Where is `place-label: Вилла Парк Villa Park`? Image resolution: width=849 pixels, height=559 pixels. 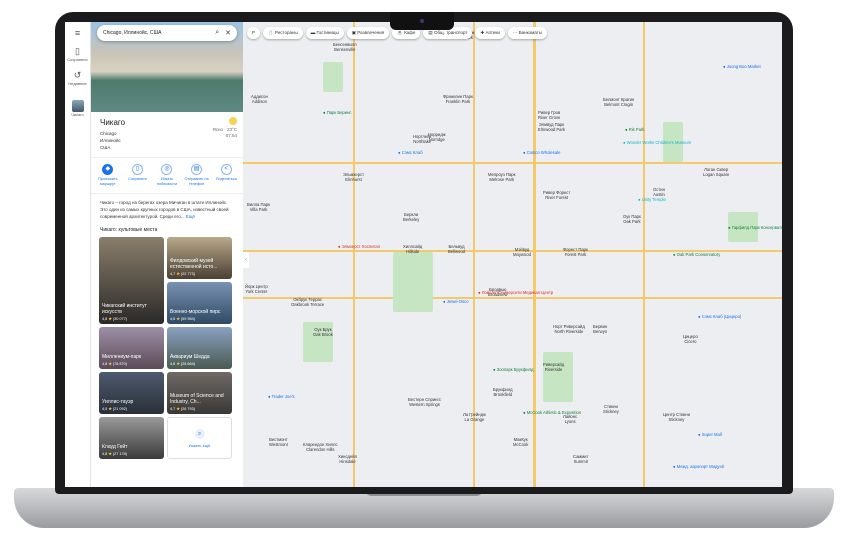
place-label: Вилла Парк Villa Park is located at coordinates (259, 207).